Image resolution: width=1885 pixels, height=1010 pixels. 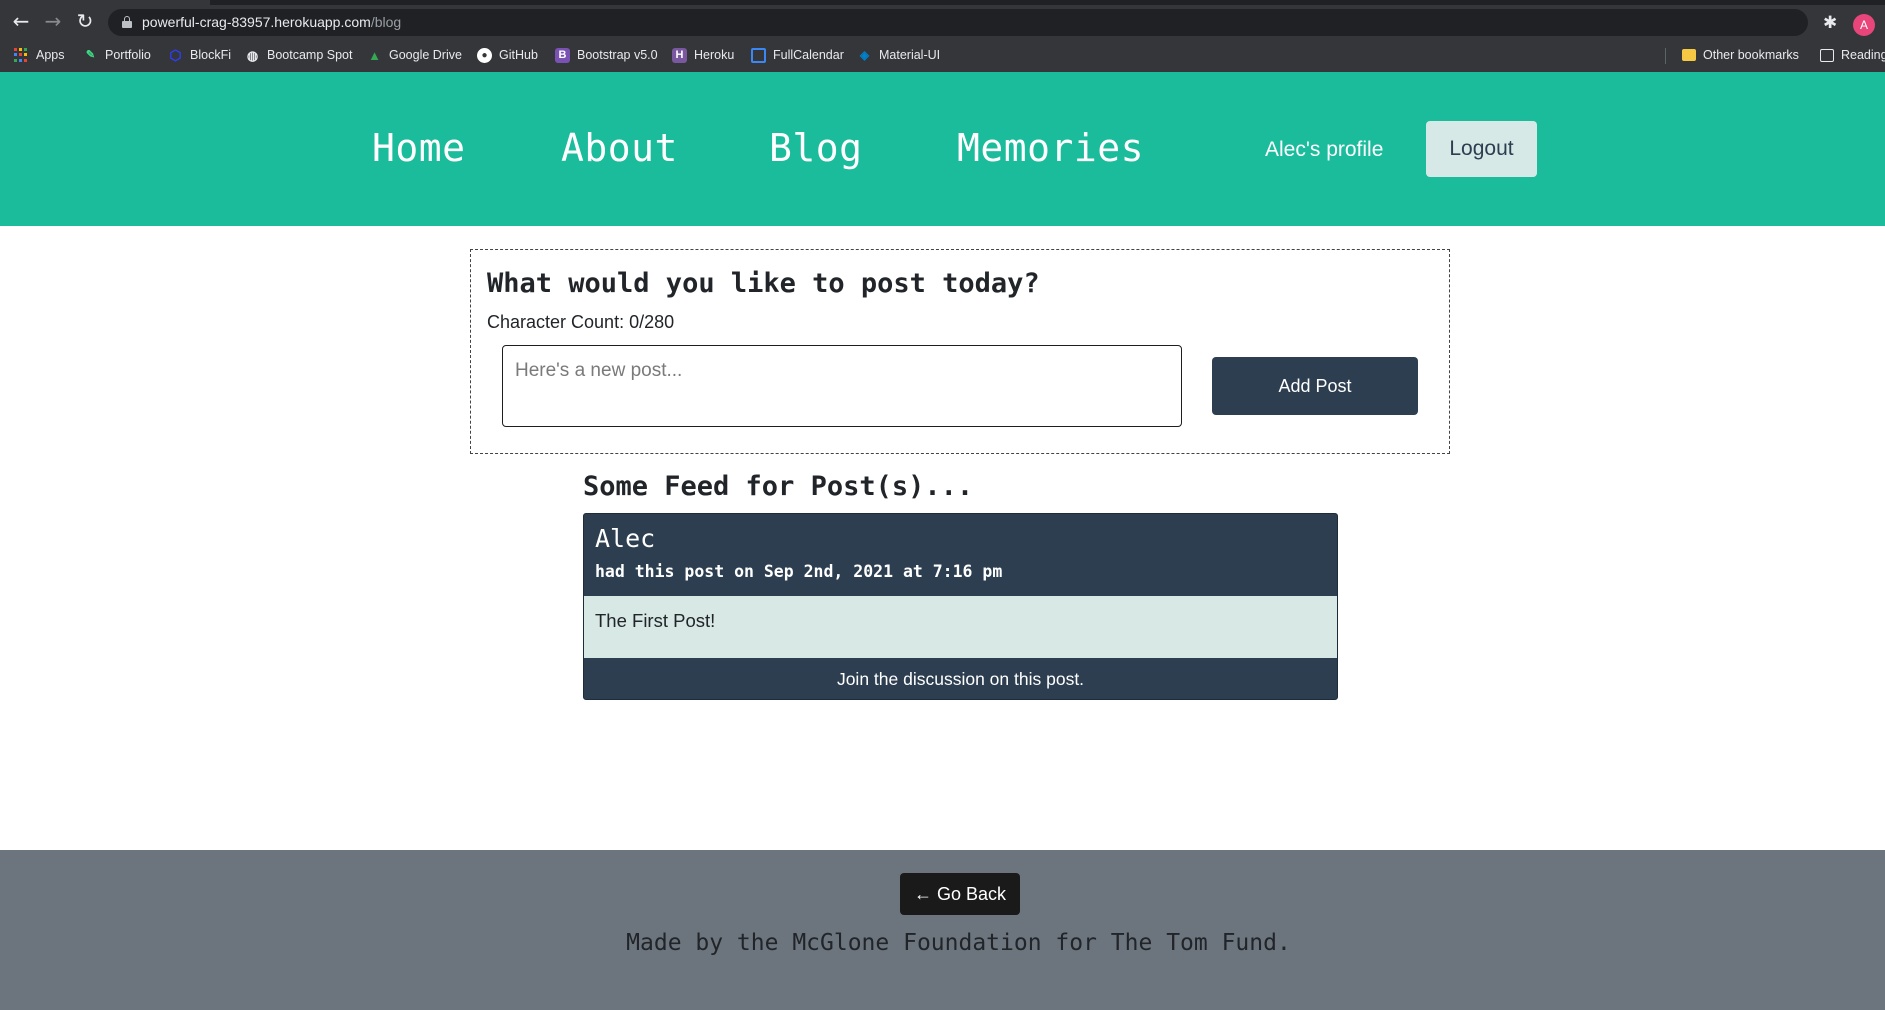 What do you see at coordinates (1751, 55) in the screenshot?
I see `other-bookmarks-label: Other bookmarks` at bounding box center [1751, 55].